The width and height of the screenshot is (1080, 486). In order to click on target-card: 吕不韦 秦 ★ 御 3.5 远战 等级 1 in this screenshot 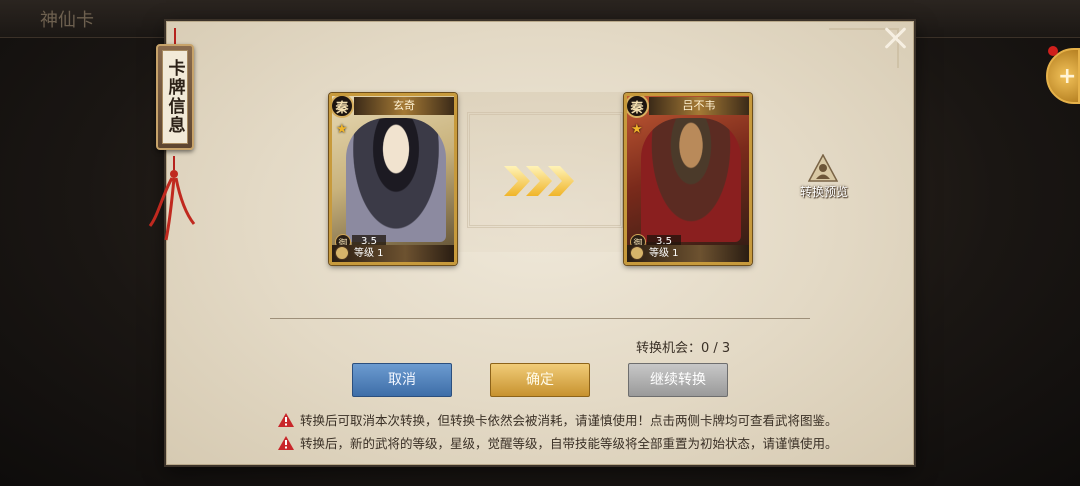, I will do `click(688, 179)`.